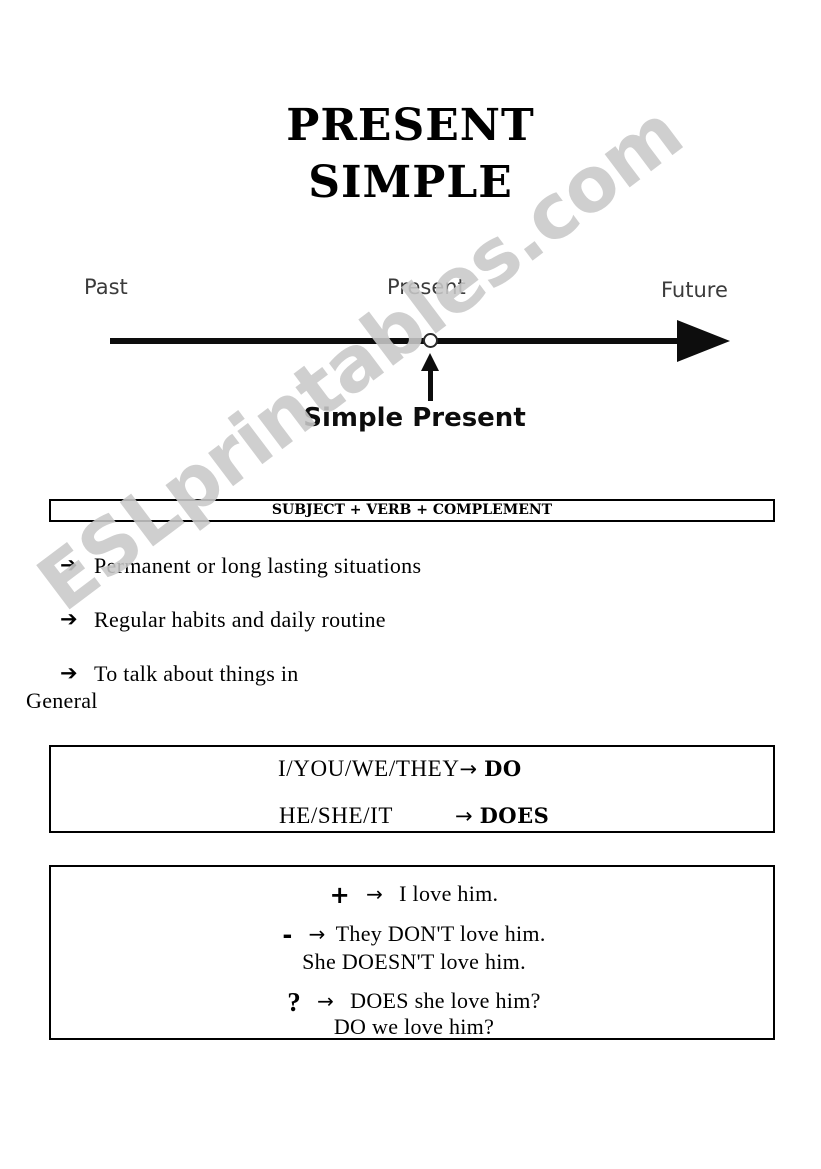 This screenshot has width=821, height=1169. I want to click on example-line: ? → DOES she love him?, so click(414, 1000).